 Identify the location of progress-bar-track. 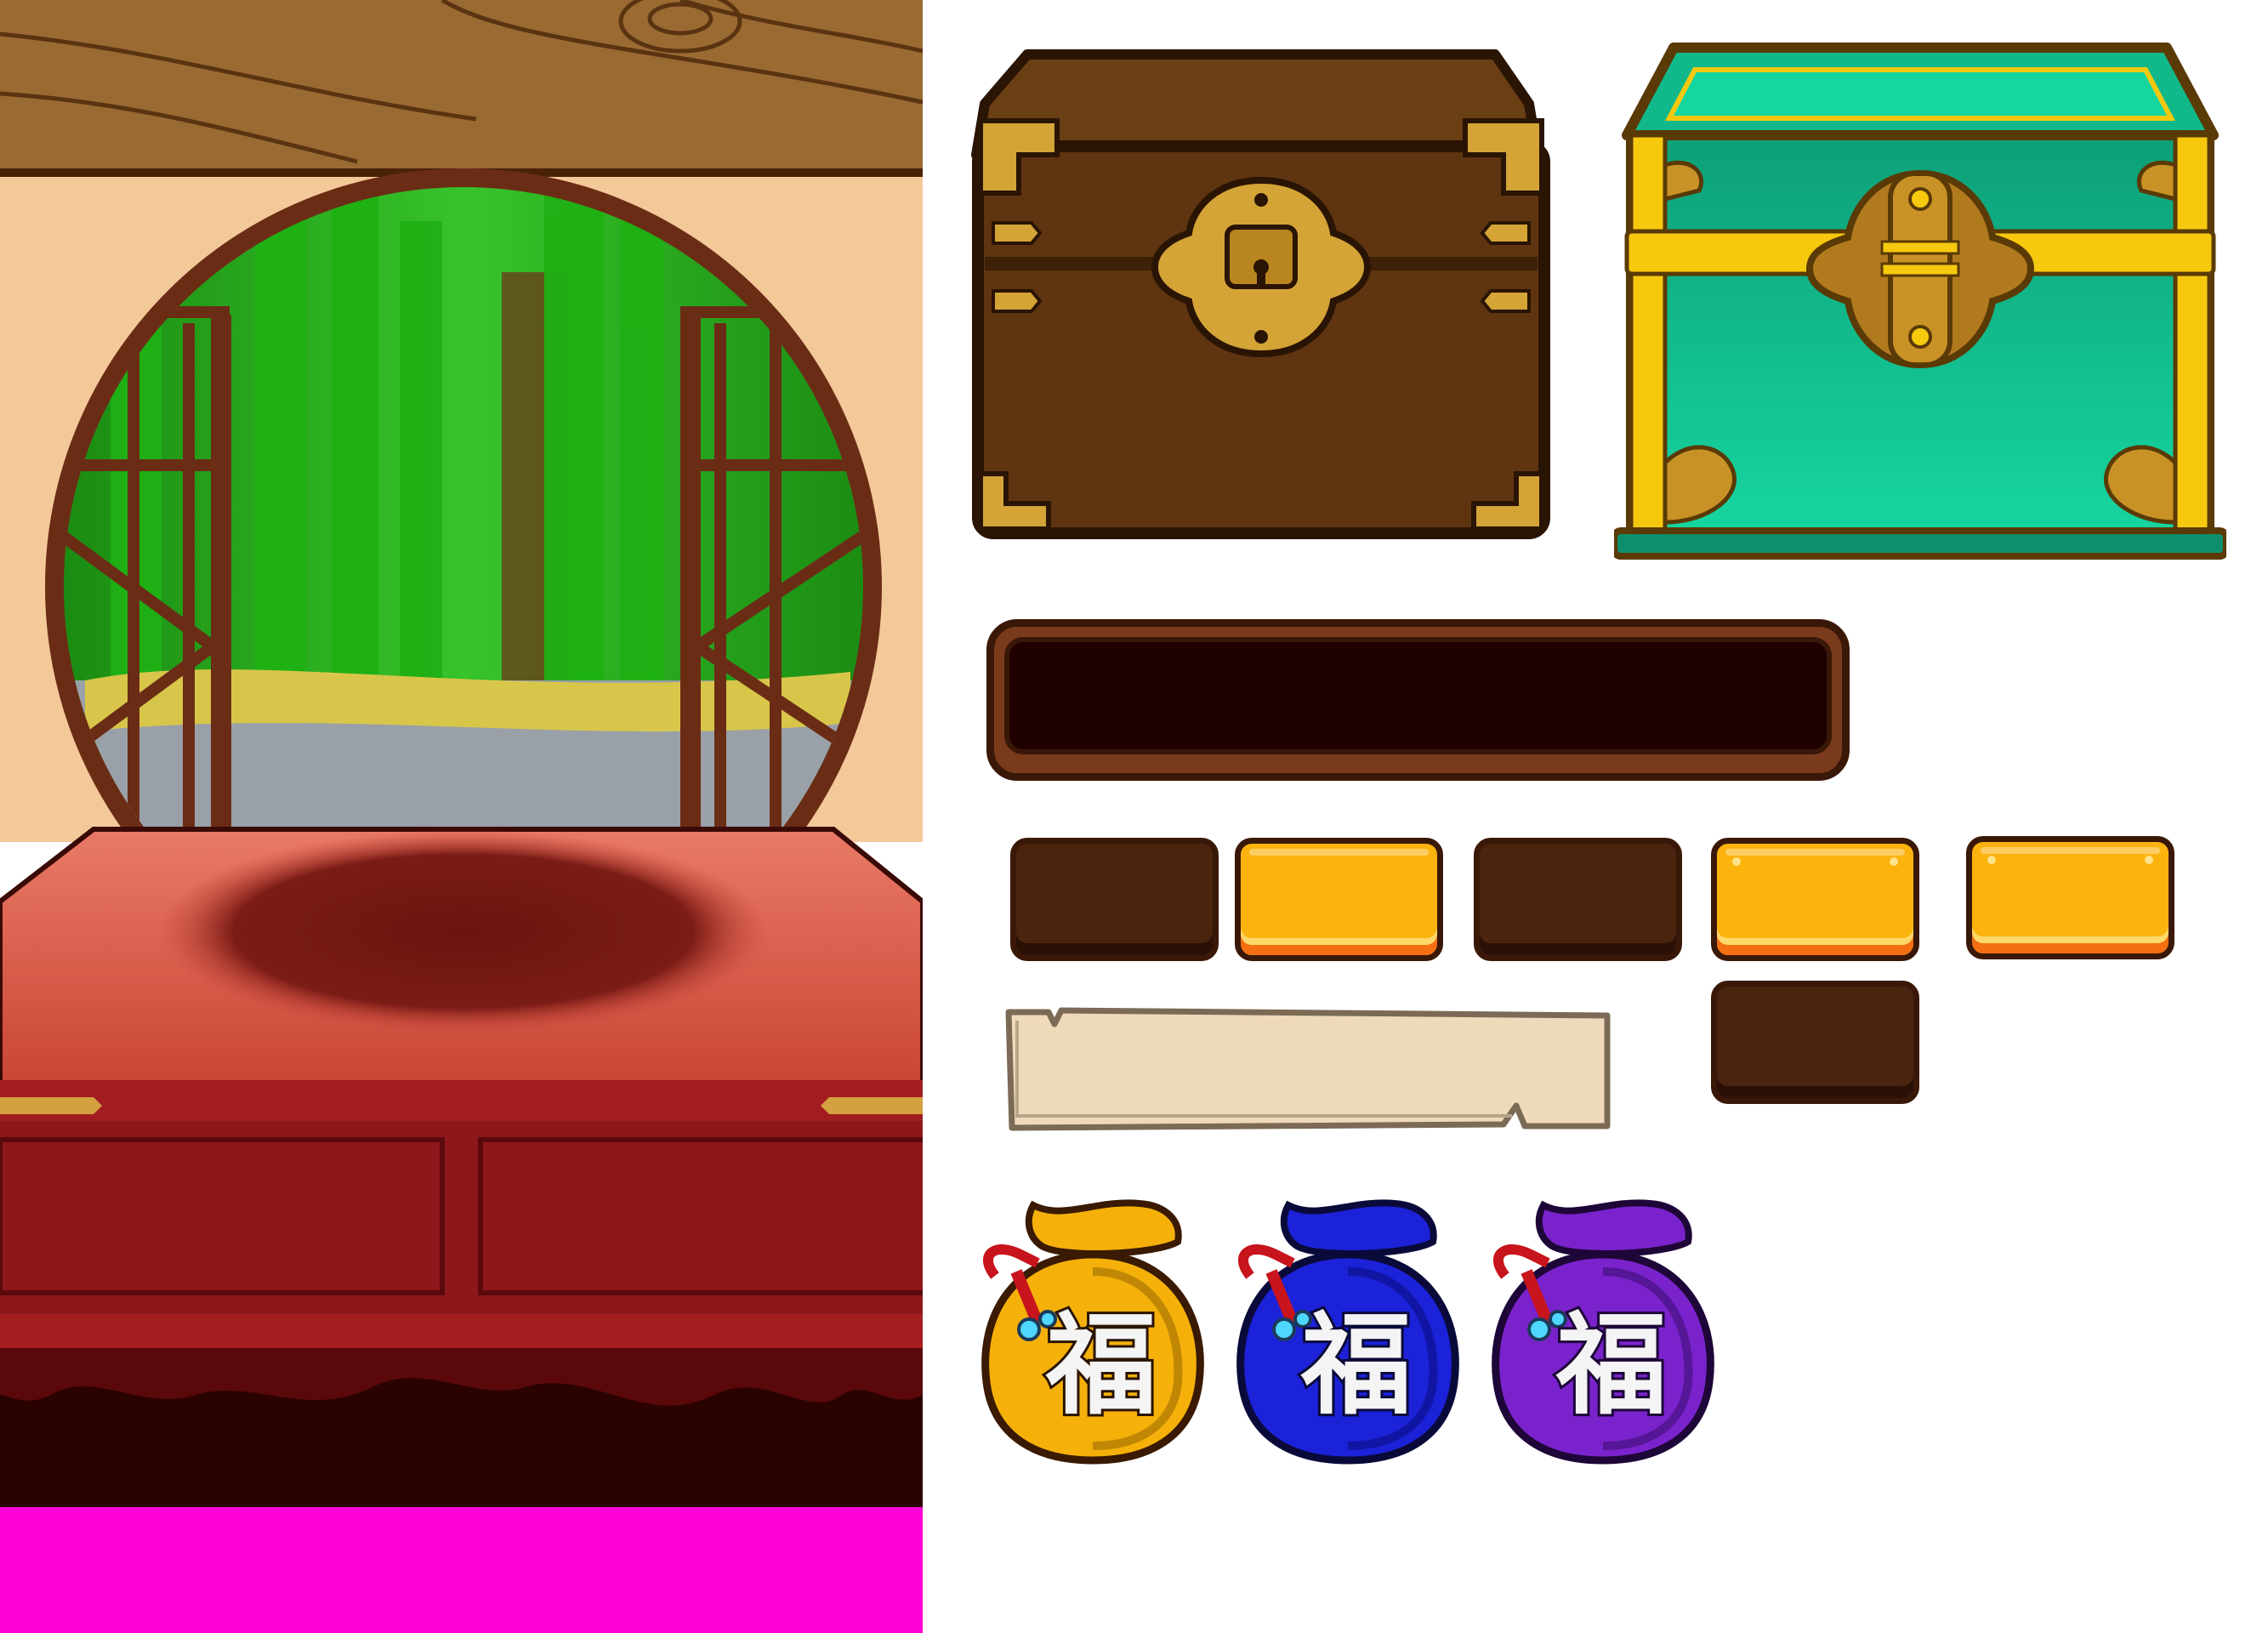
(1418, 695).